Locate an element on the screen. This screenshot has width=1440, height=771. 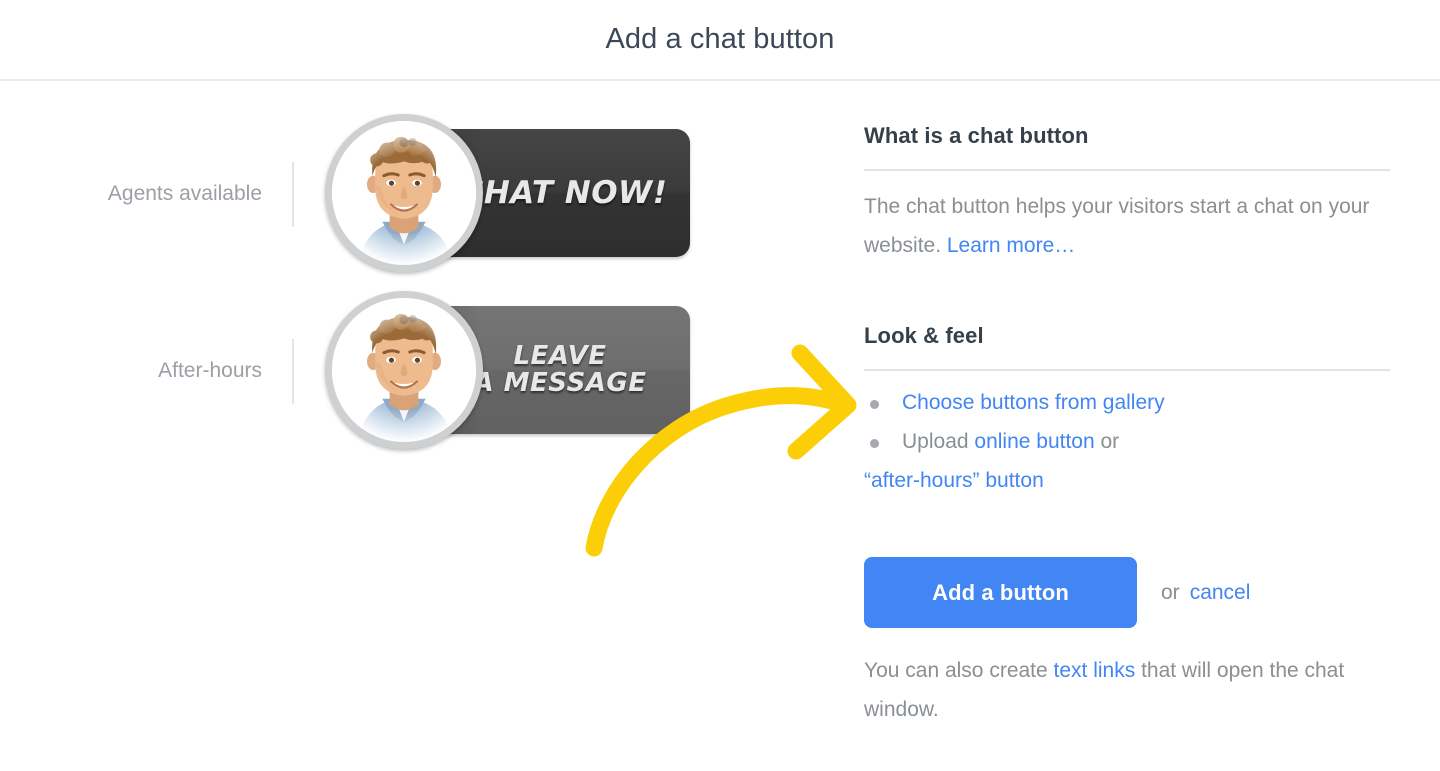
preview-label-offline: After-hours is located at coordinates (210, 370).